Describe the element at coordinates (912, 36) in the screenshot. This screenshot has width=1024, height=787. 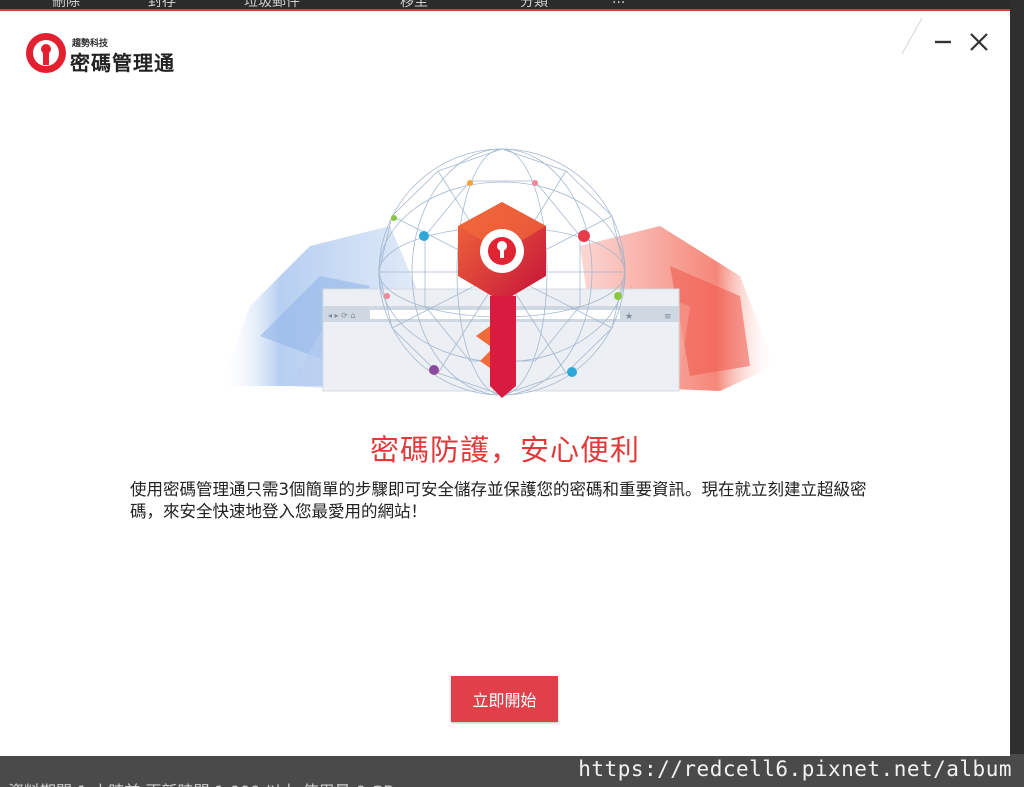
I see `titlebar-divider` at that location.